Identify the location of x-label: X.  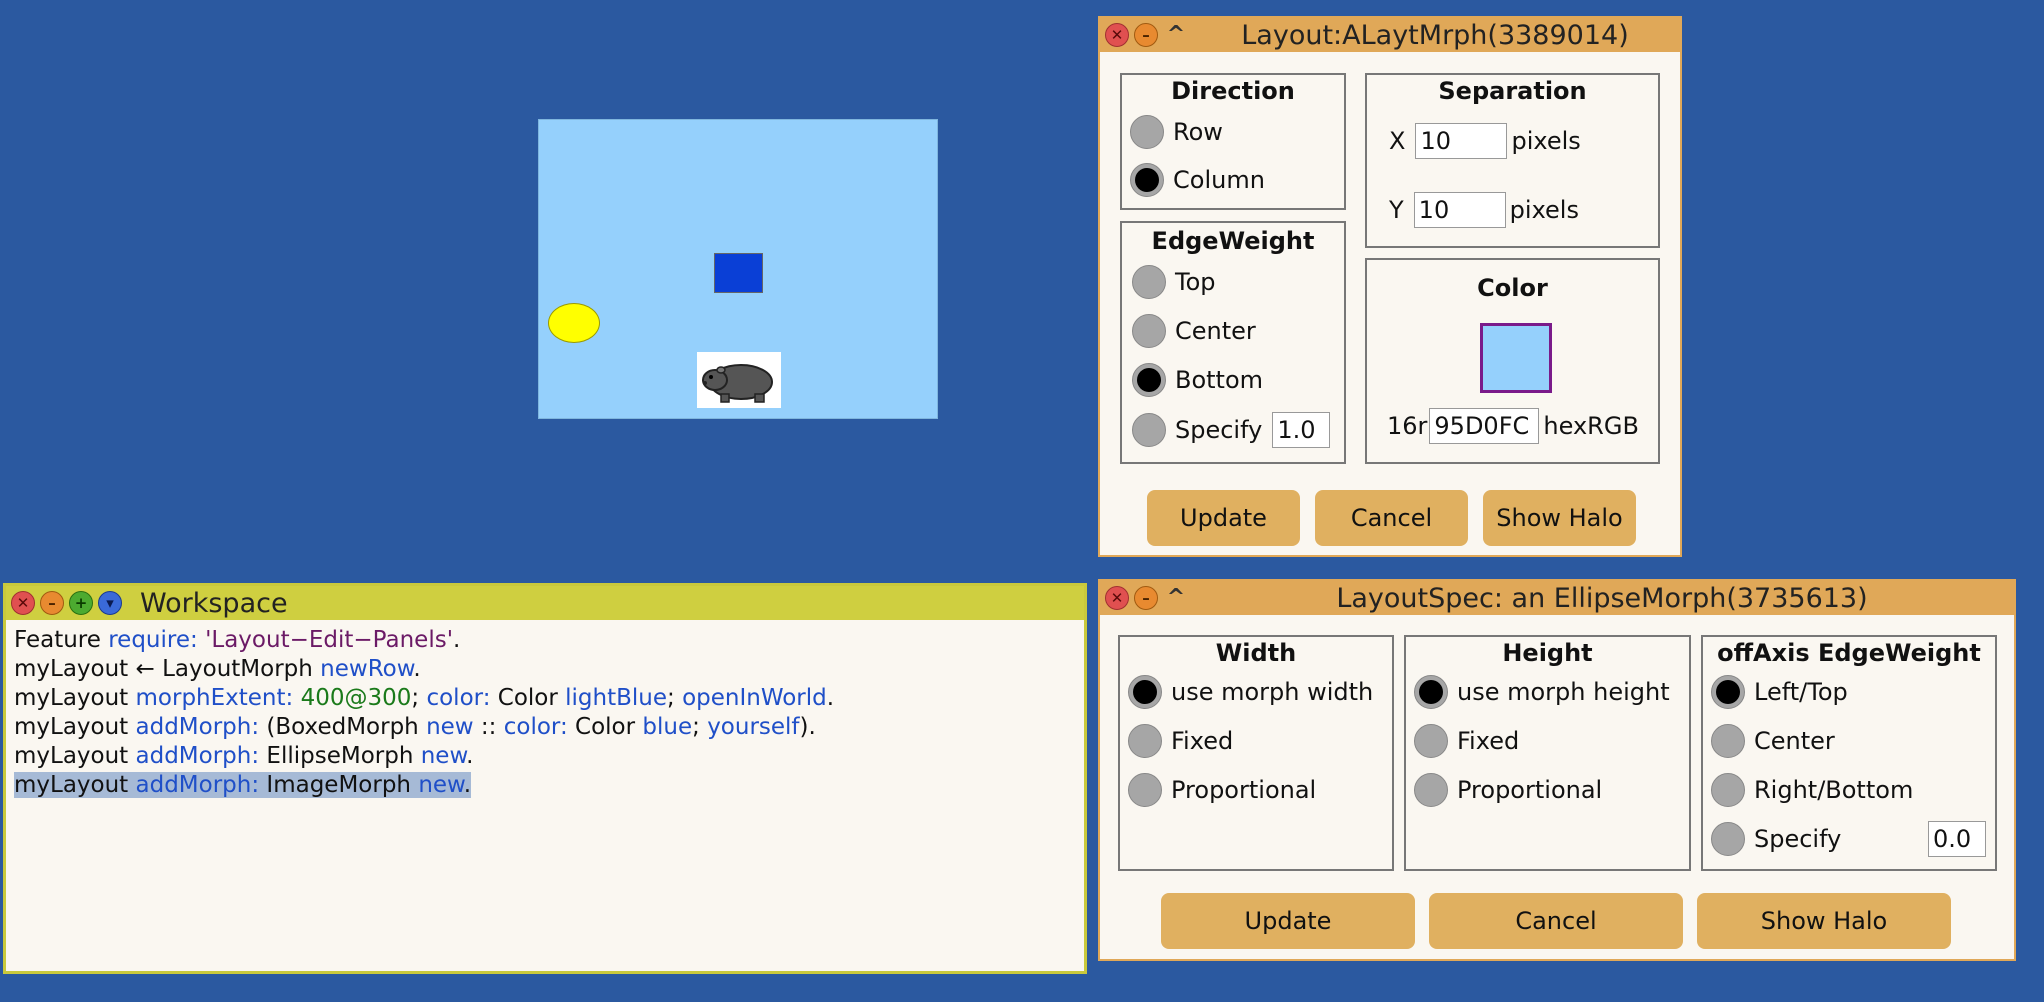
(1397, 141).